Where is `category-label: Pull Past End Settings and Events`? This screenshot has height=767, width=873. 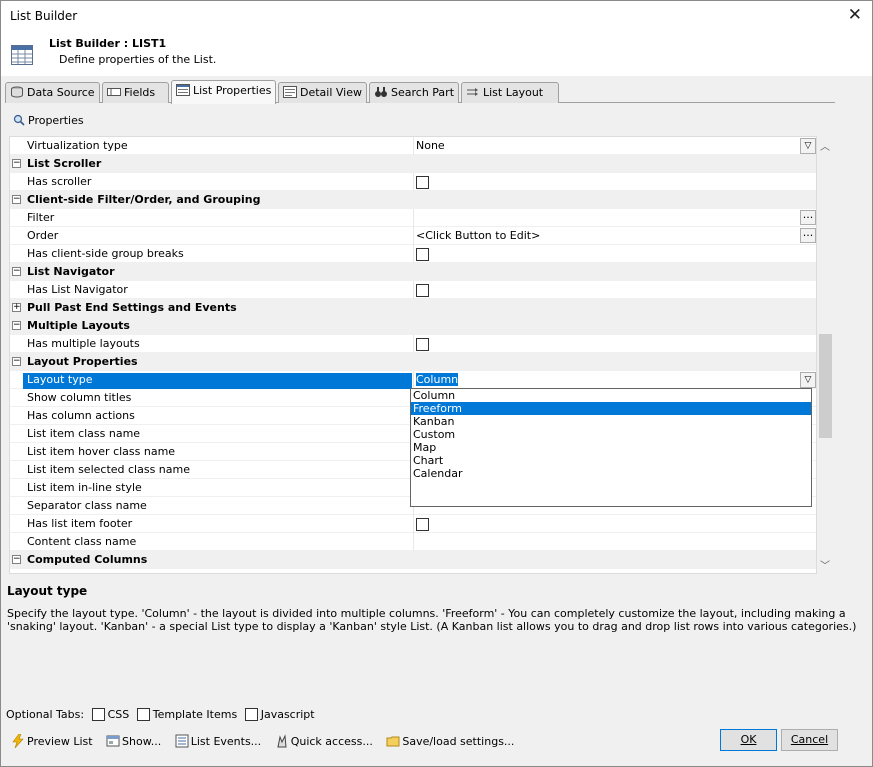 category-label: Pull Past End Settings and Events is located at coordinates (132, 307).